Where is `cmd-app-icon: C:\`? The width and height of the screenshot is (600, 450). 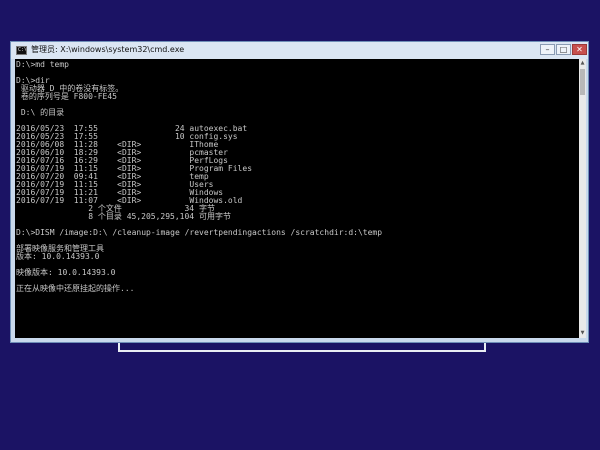 cmd-app-icon: C:\ is located at coordinates (21, 50).